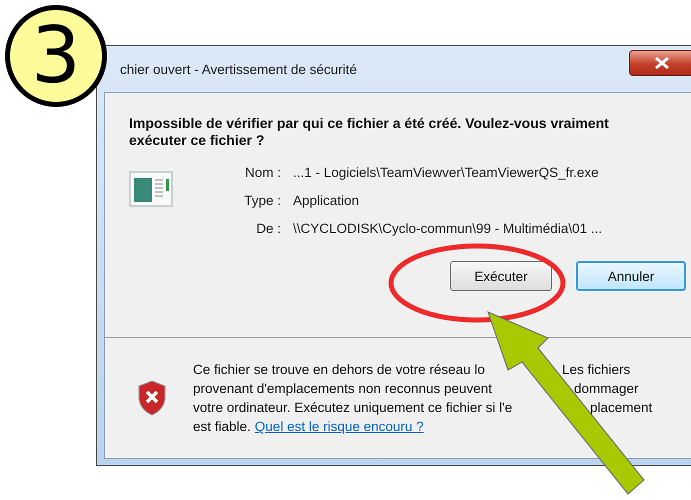 This screenshot has width=691, height=500. What do you see at coordinates (446, 173) in the screenshot?
I see `field-value: ...1 - Logiciels\TeamViewver\TeamViewerQS_fr.exe` at bounding box center [446, 173].